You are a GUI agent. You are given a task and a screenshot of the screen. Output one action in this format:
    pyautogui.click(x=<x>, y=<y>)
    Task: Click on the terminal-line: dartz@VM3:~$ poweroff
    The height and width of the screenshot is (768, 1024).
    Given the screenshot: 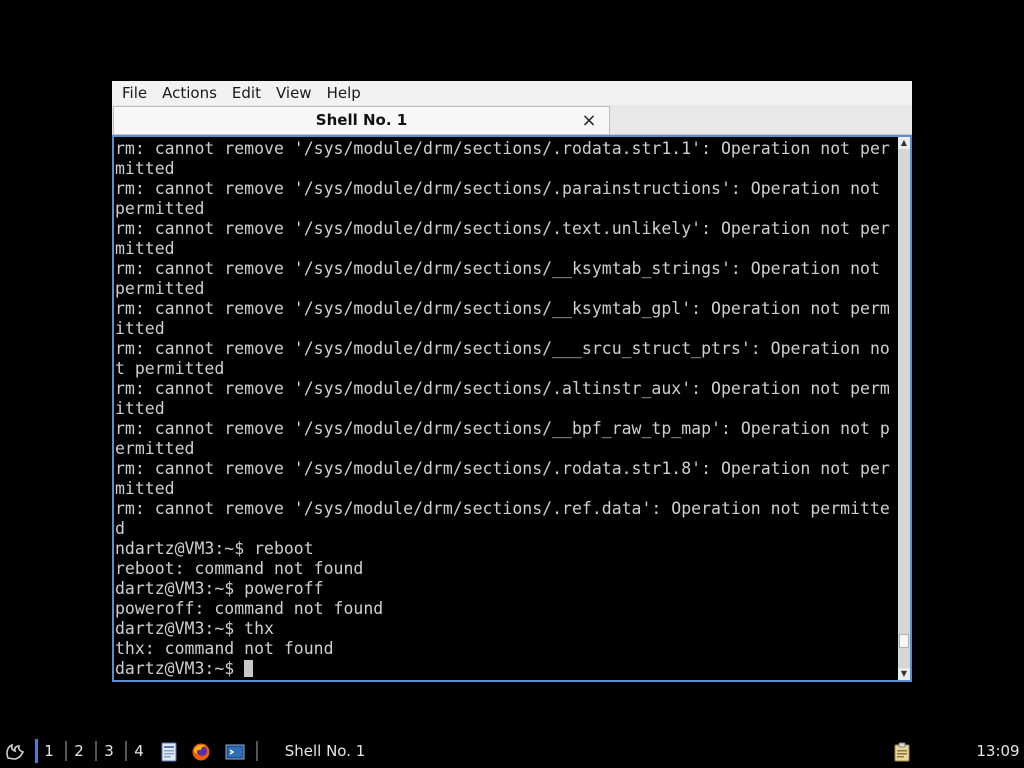 What is the action you would take?
    pyautogui.click(x=219, y=588)
    